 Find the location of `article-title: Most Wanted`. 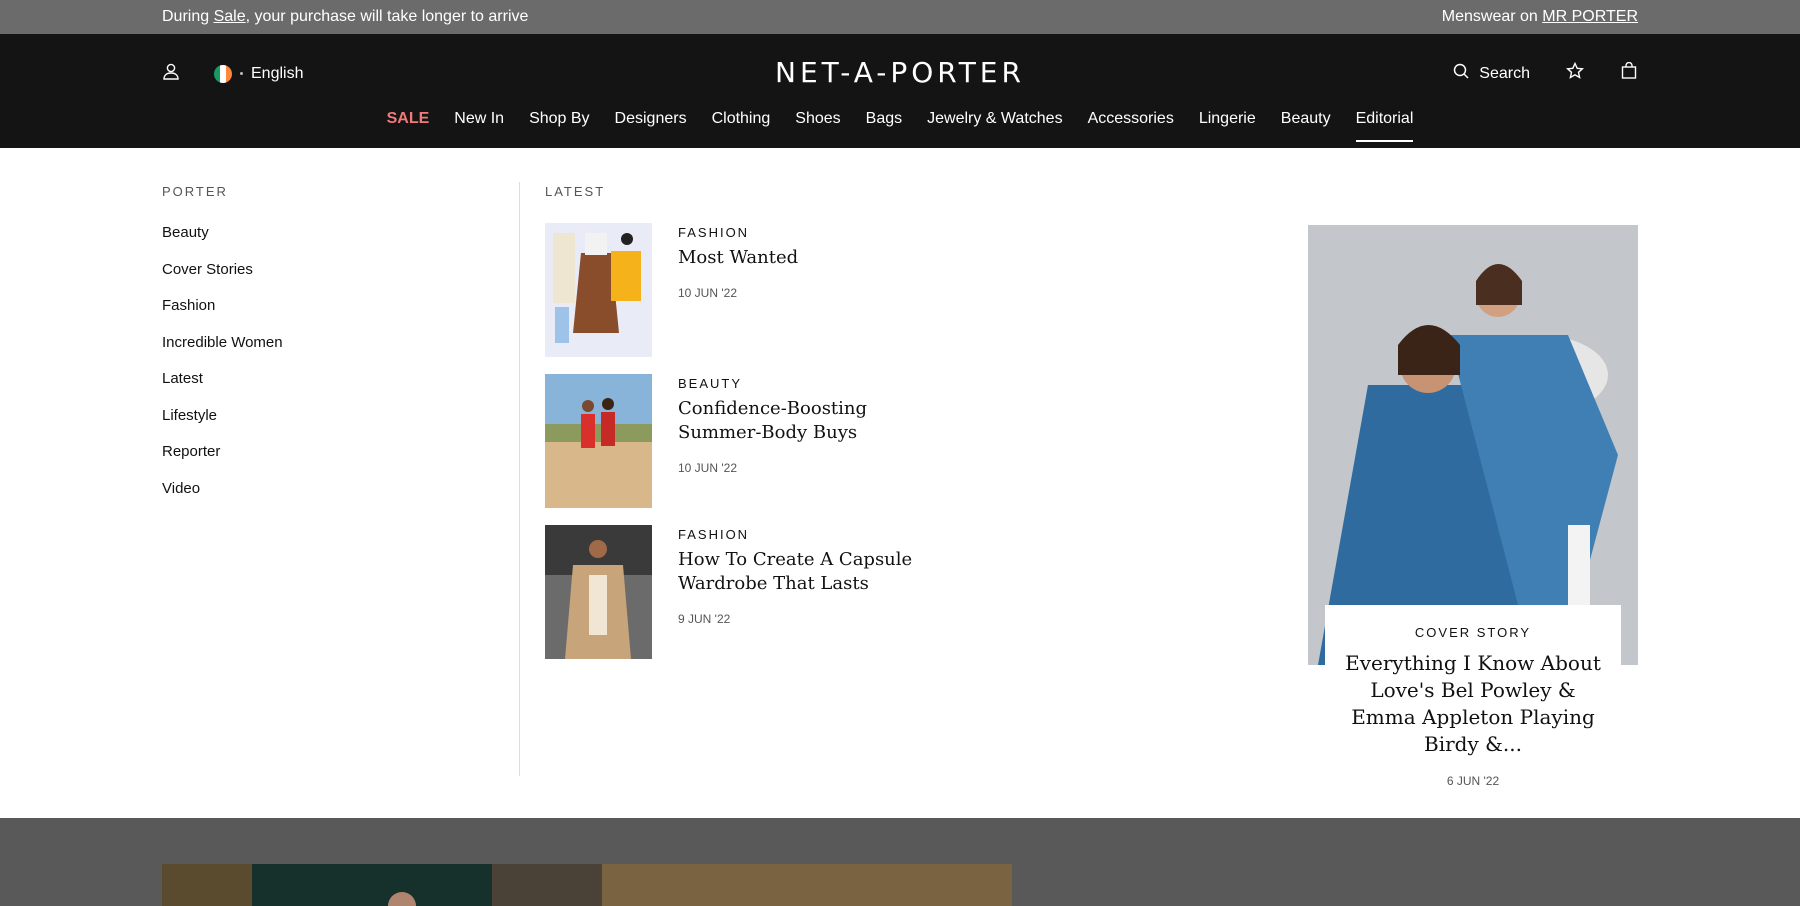

article-title: Most Wanted is located at coordinates (813, 258).